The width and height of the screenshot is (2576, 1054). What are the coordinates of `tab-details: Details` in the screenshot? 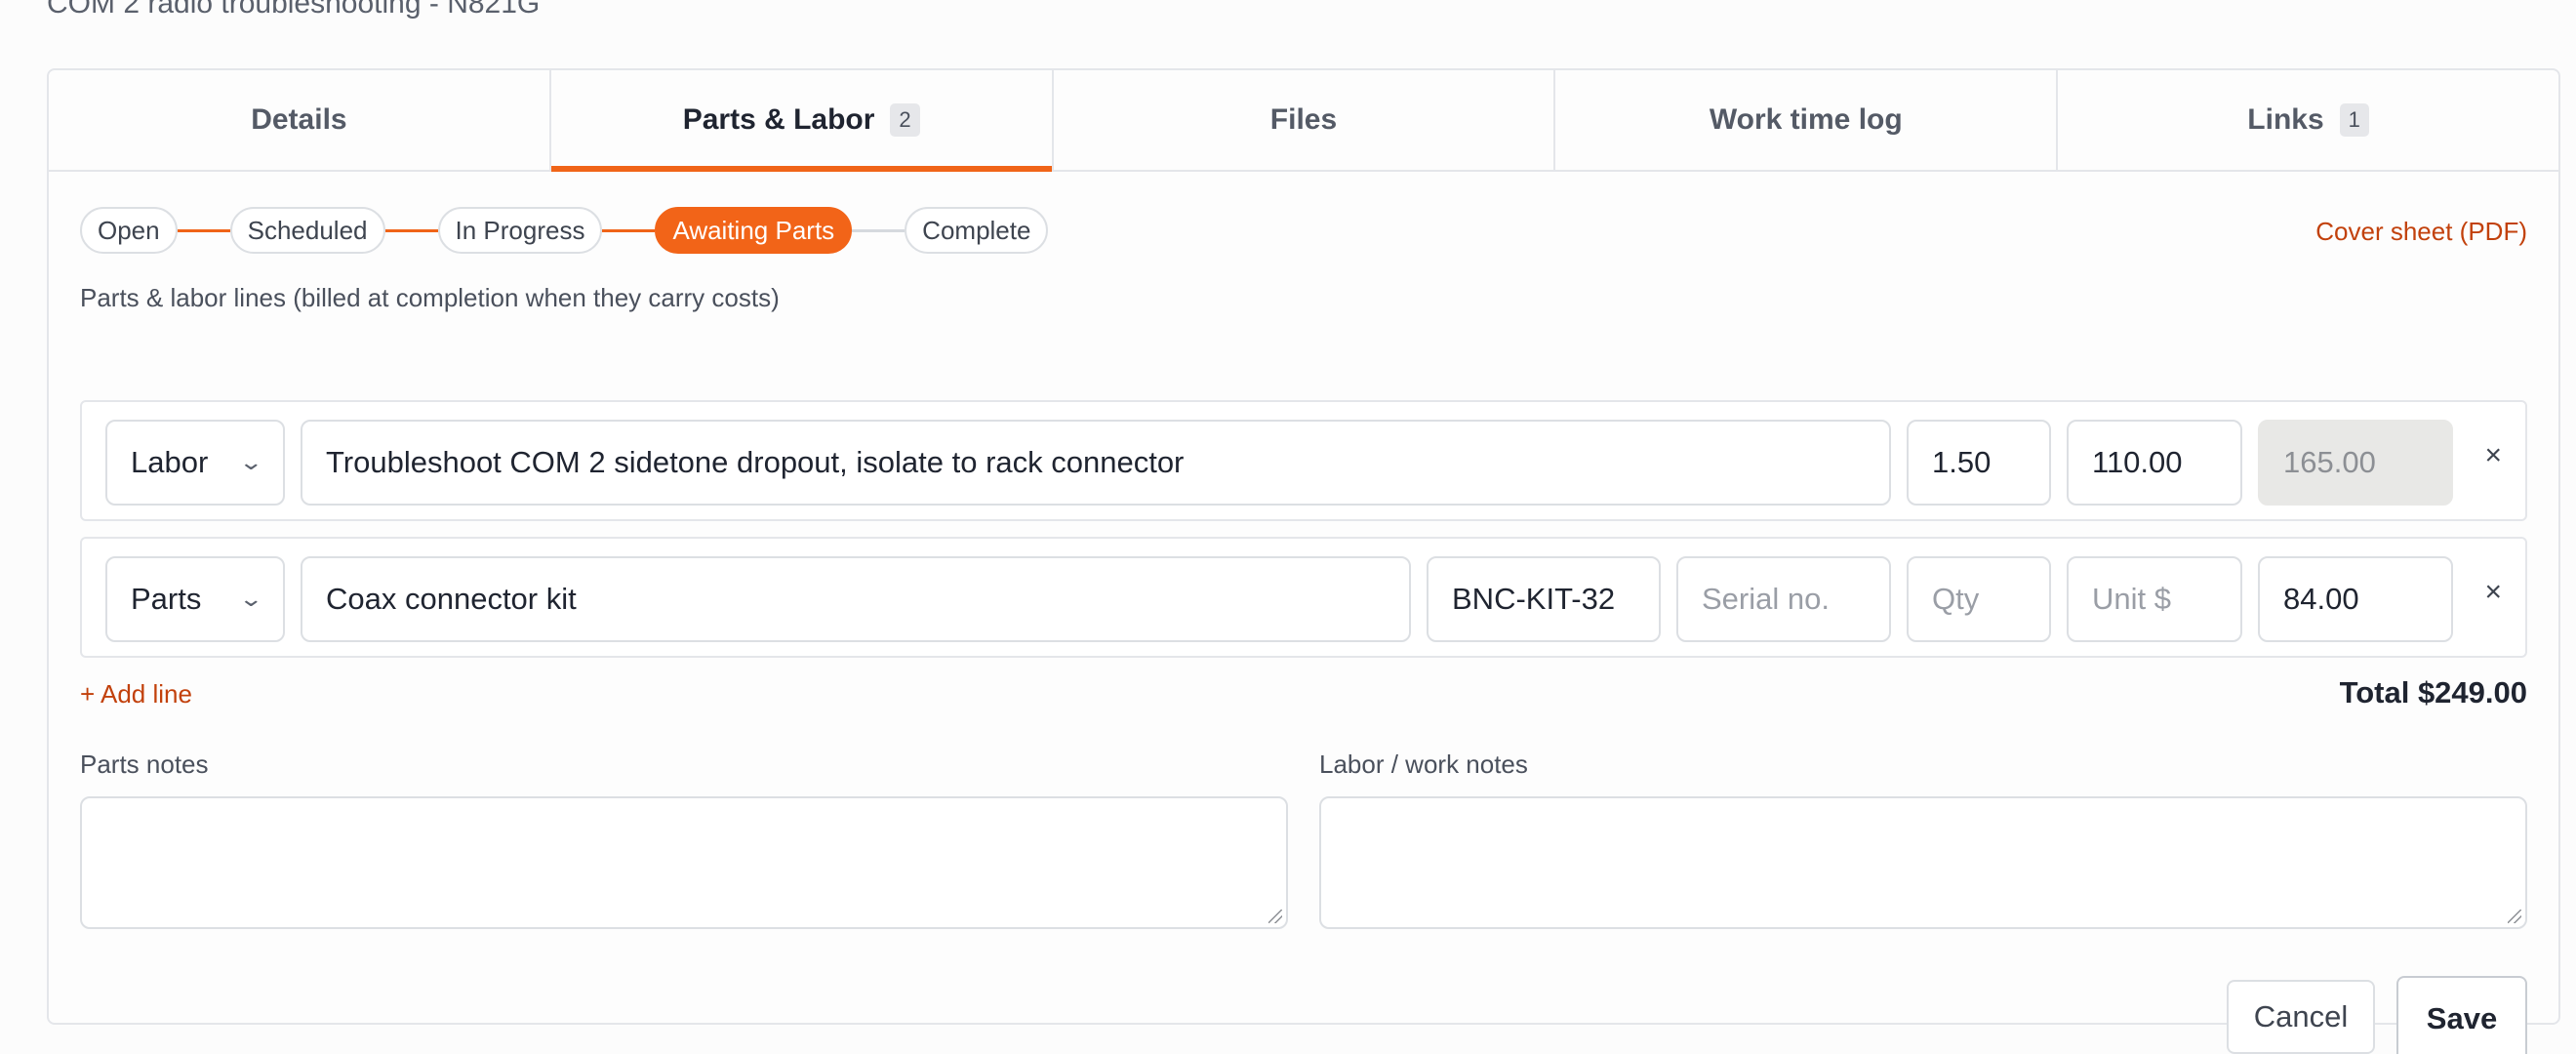 It's located at (300, 120).